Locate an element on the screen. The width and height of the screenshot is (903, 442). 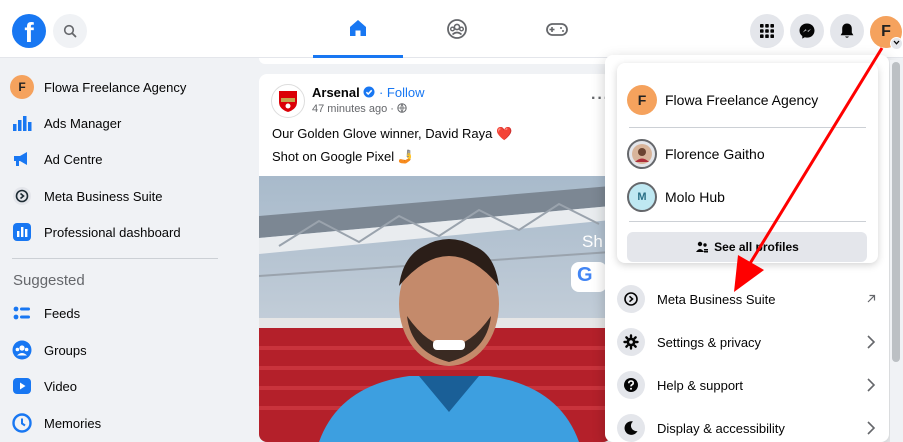
menu-item-label: Display & accessibility is located at coordinates (721, 428).